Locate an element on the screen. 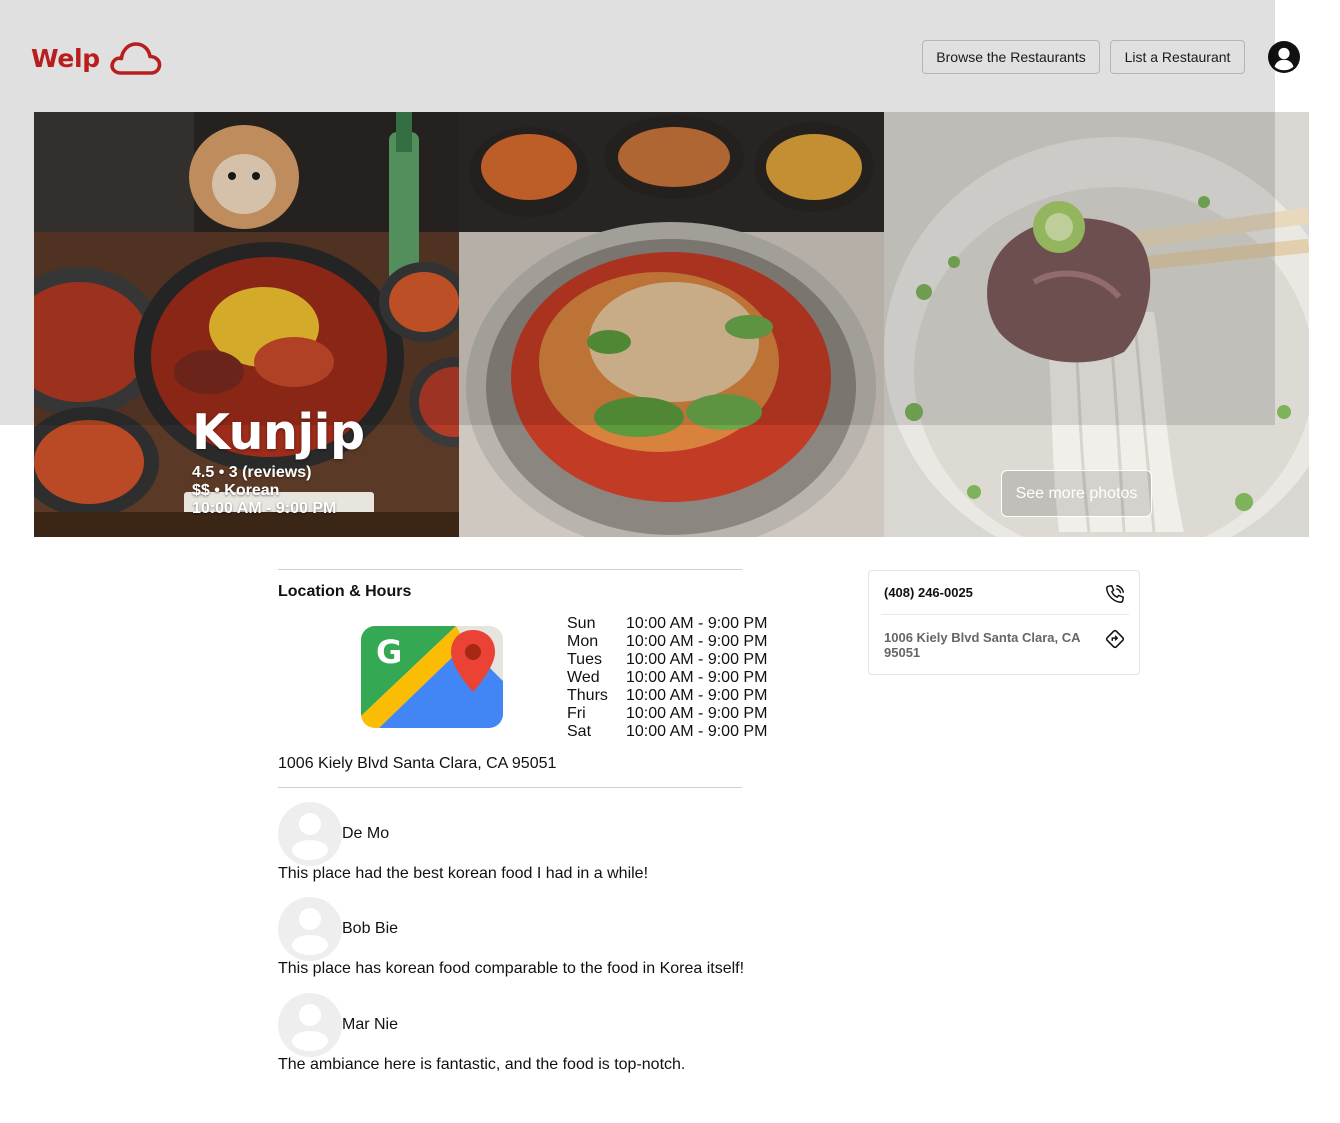 The image size is (1340, 1123). contact-divider is located at coordinates (1005, 614).